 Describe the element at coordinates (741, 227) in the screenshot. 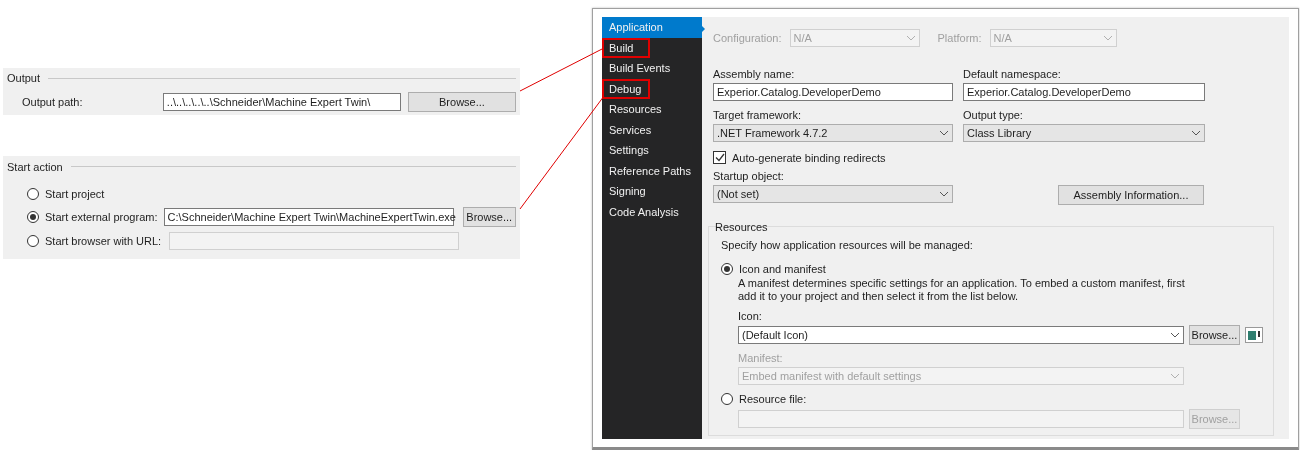

I see `group-title: Resources` at that location.